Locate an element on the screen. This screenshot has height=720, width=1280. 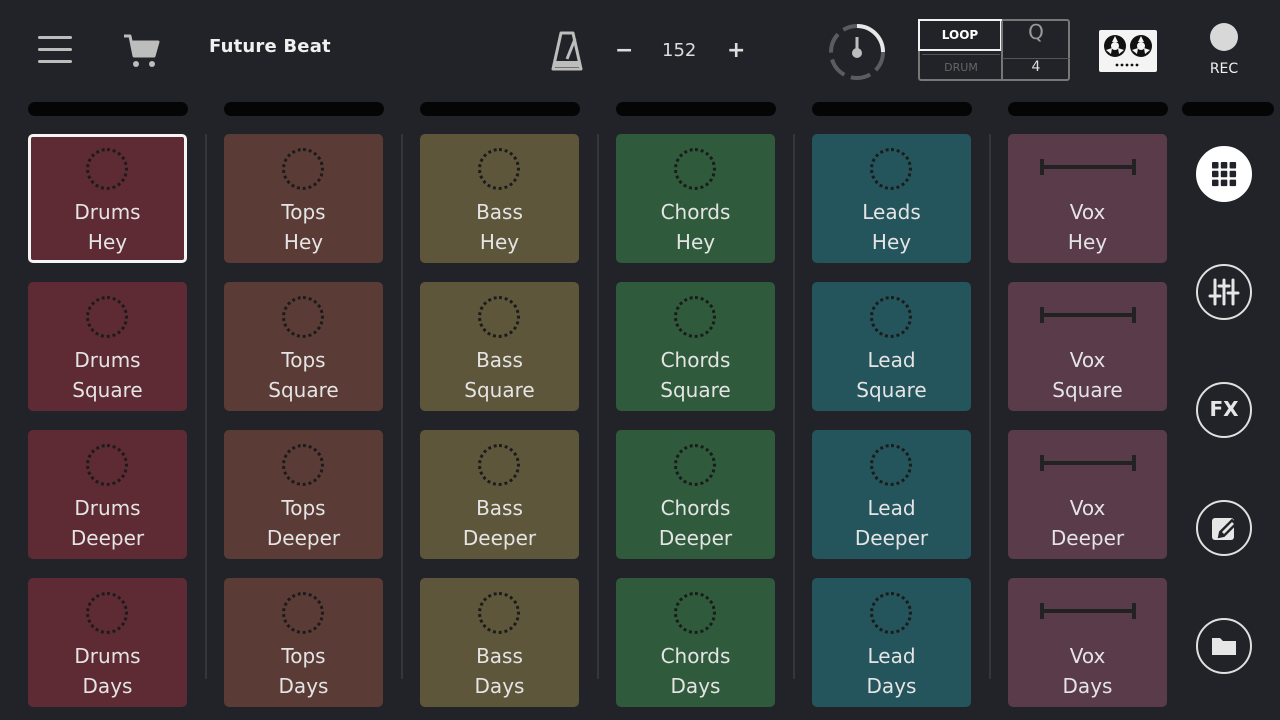
top-toolbar: Future Beat − 152 + LOOP DRUM Q 4 REC is located at coordinates (640, 50).